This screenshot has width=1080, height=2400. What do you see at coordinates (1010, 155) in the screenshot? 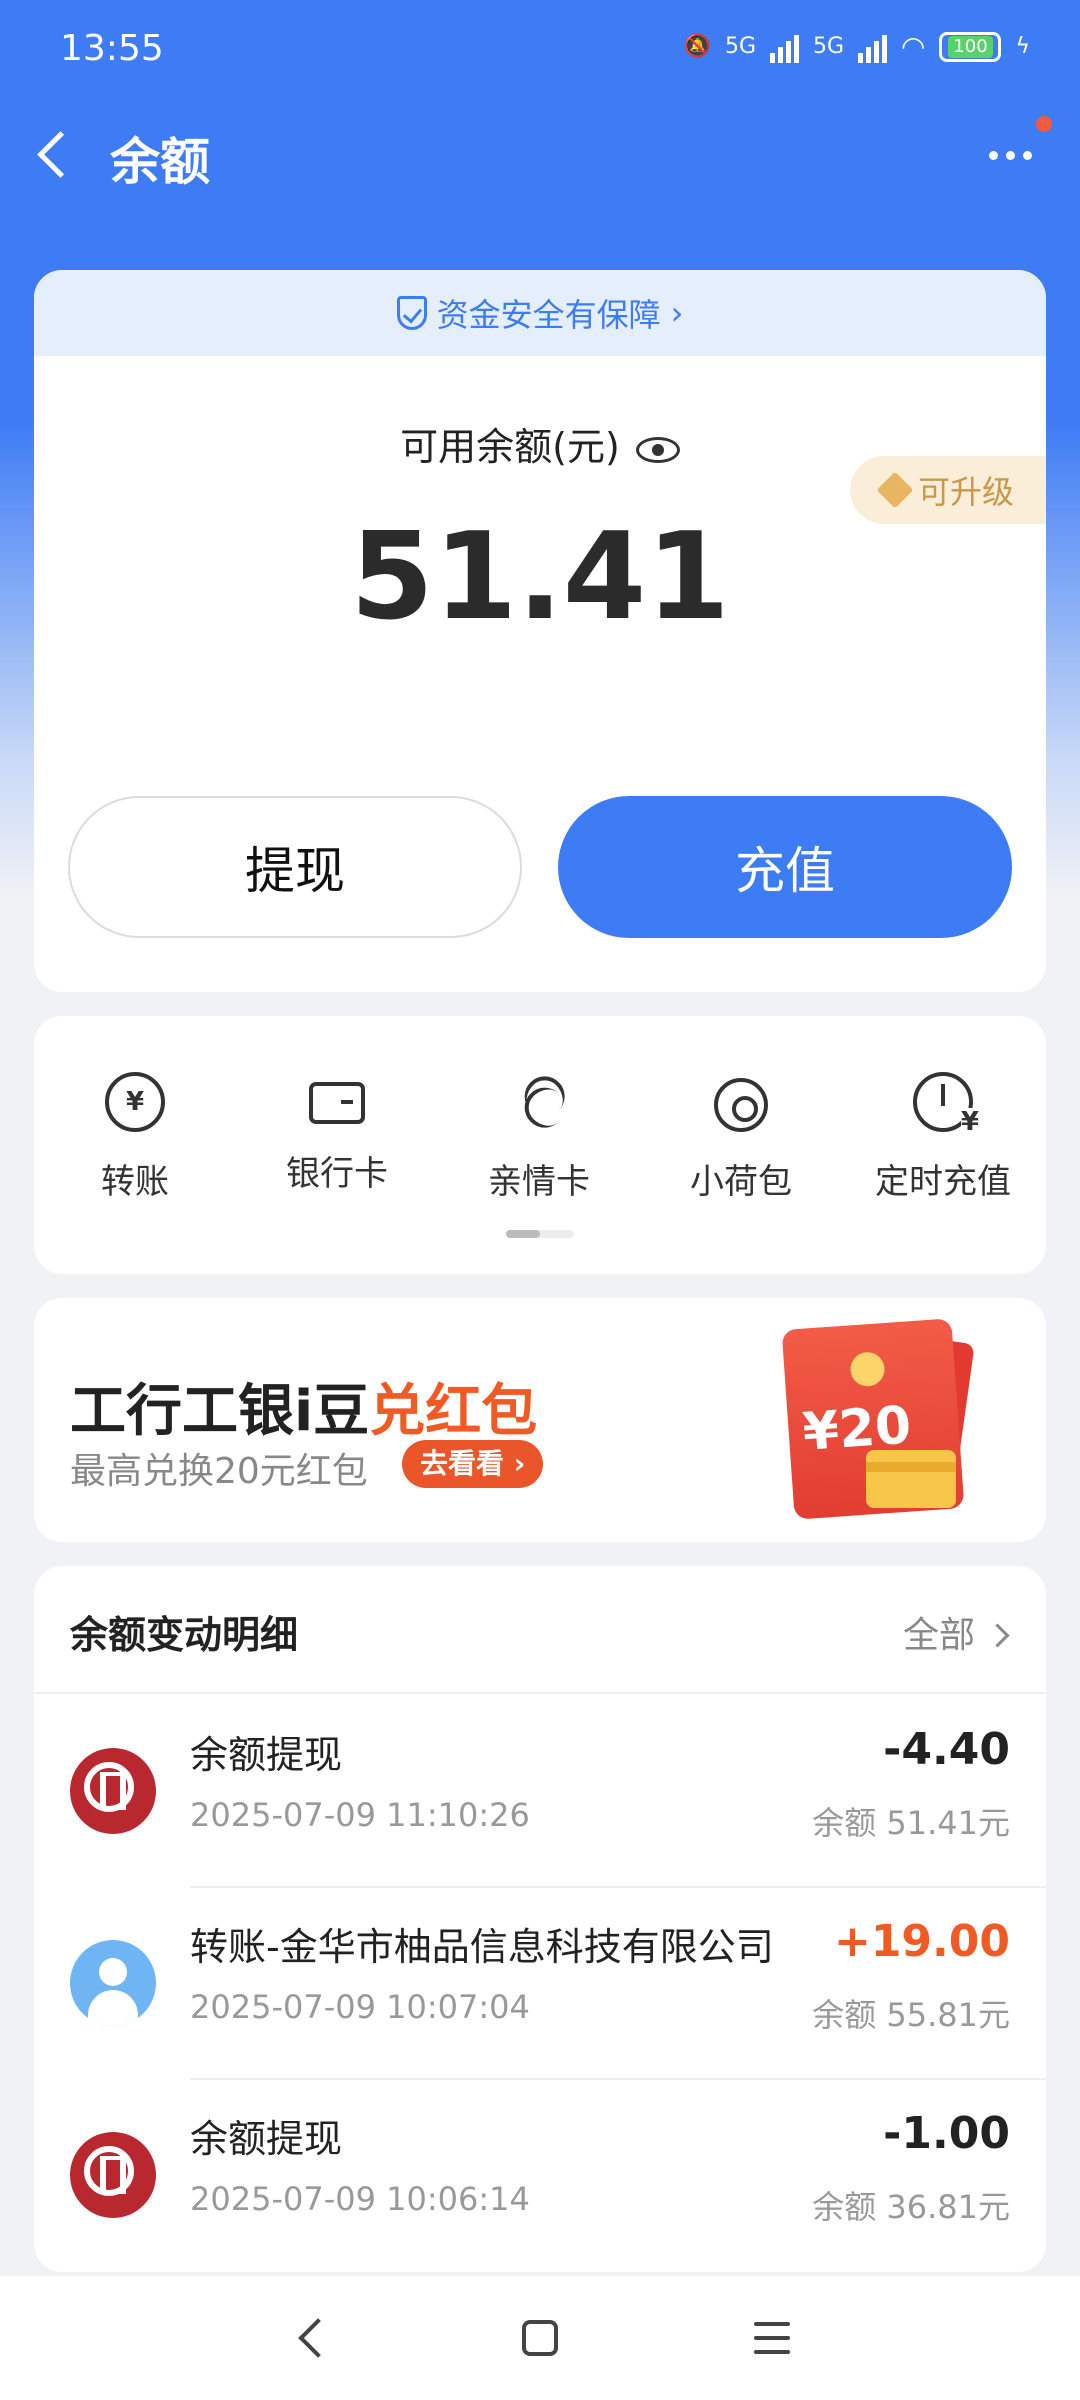
I see `more-options-icon` at bounding box center [1010, 155].